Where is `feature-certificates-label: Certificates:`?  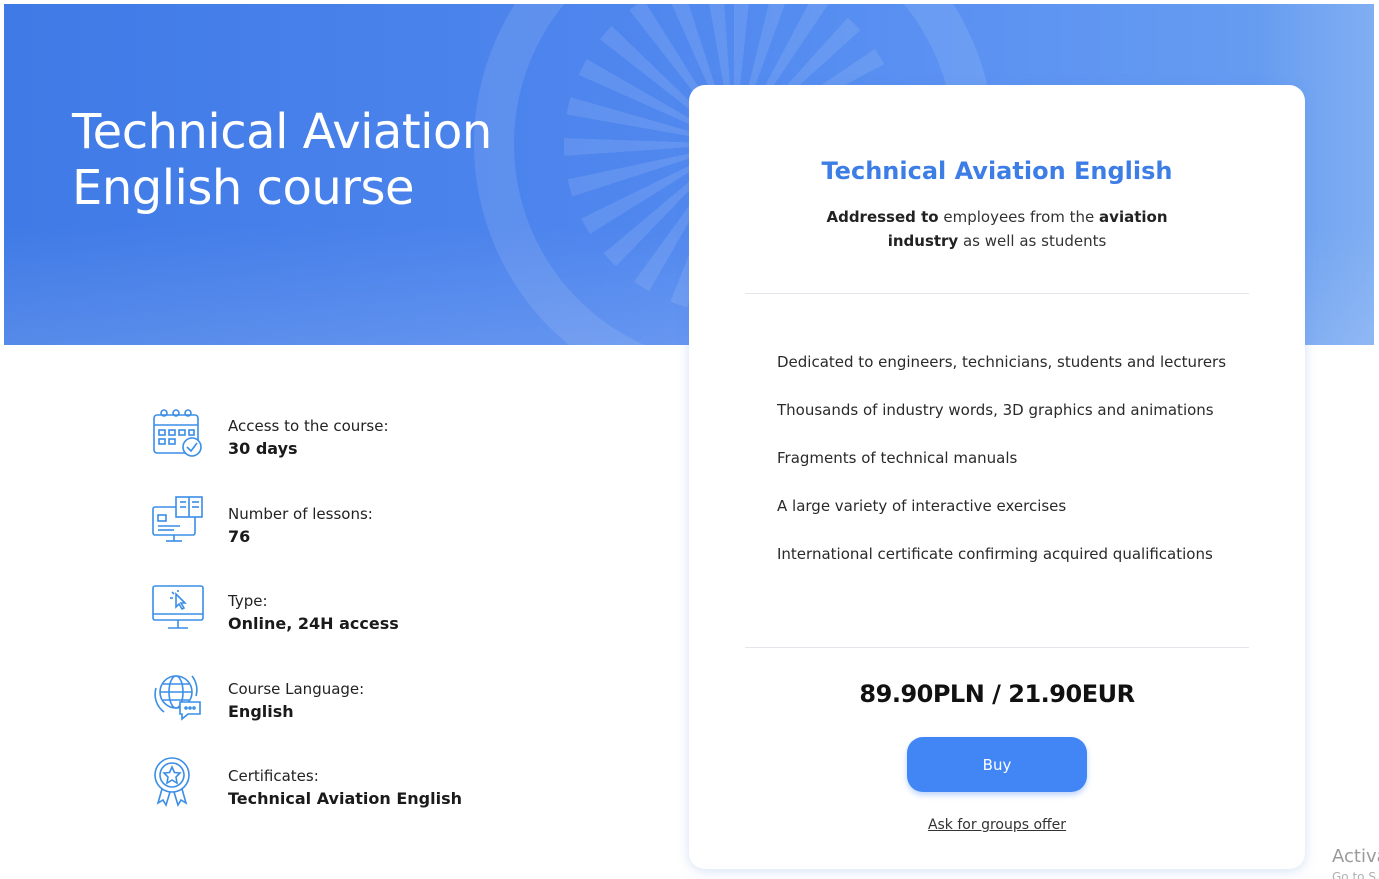 feature-certificates-label: Certificates: is located at coordinates (273, 776).